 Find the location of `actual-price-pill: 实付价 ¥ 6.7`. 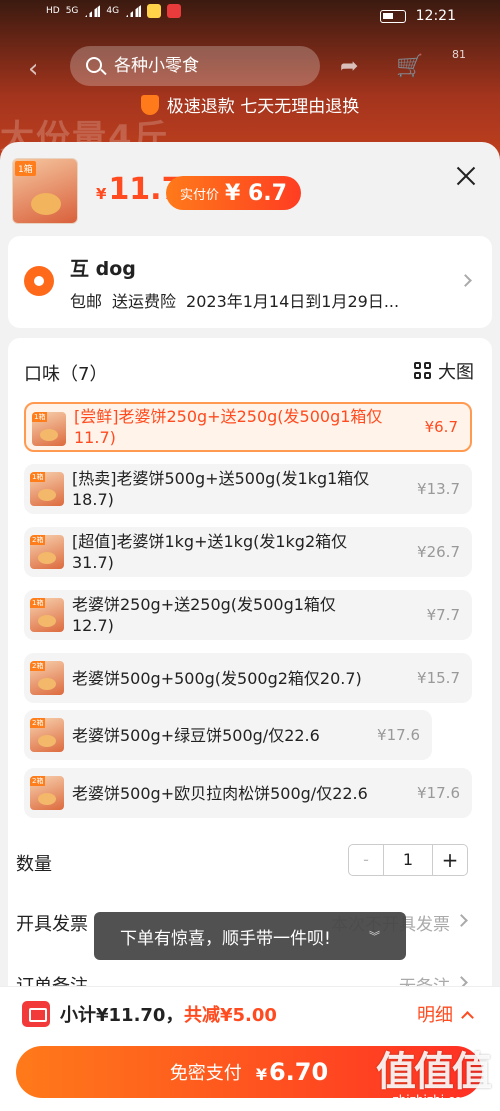

actual-price-pill: 实付价 ¥ 6.7 is located at coordinates (233, 193).